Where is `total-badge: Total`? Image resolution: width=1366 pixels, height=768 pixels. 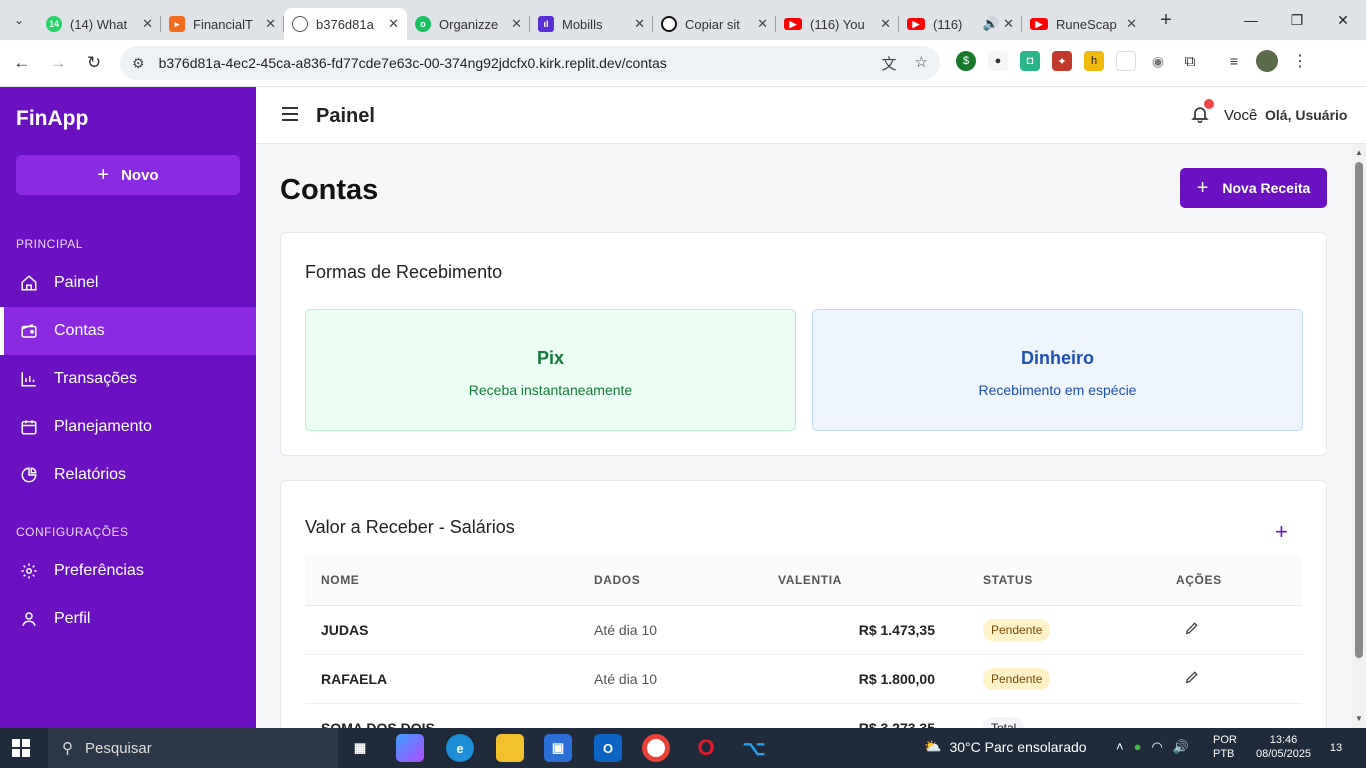
total-badge: Total is located at coordinates (1004, 722).